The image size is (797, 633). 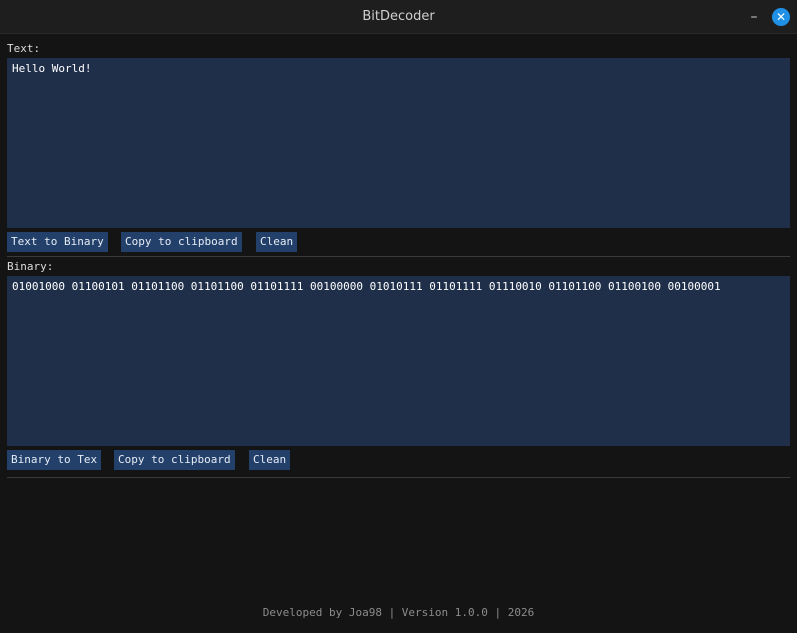 I want to click on text-to-binary-button: Text to Binary, so click(x=57, y=242).